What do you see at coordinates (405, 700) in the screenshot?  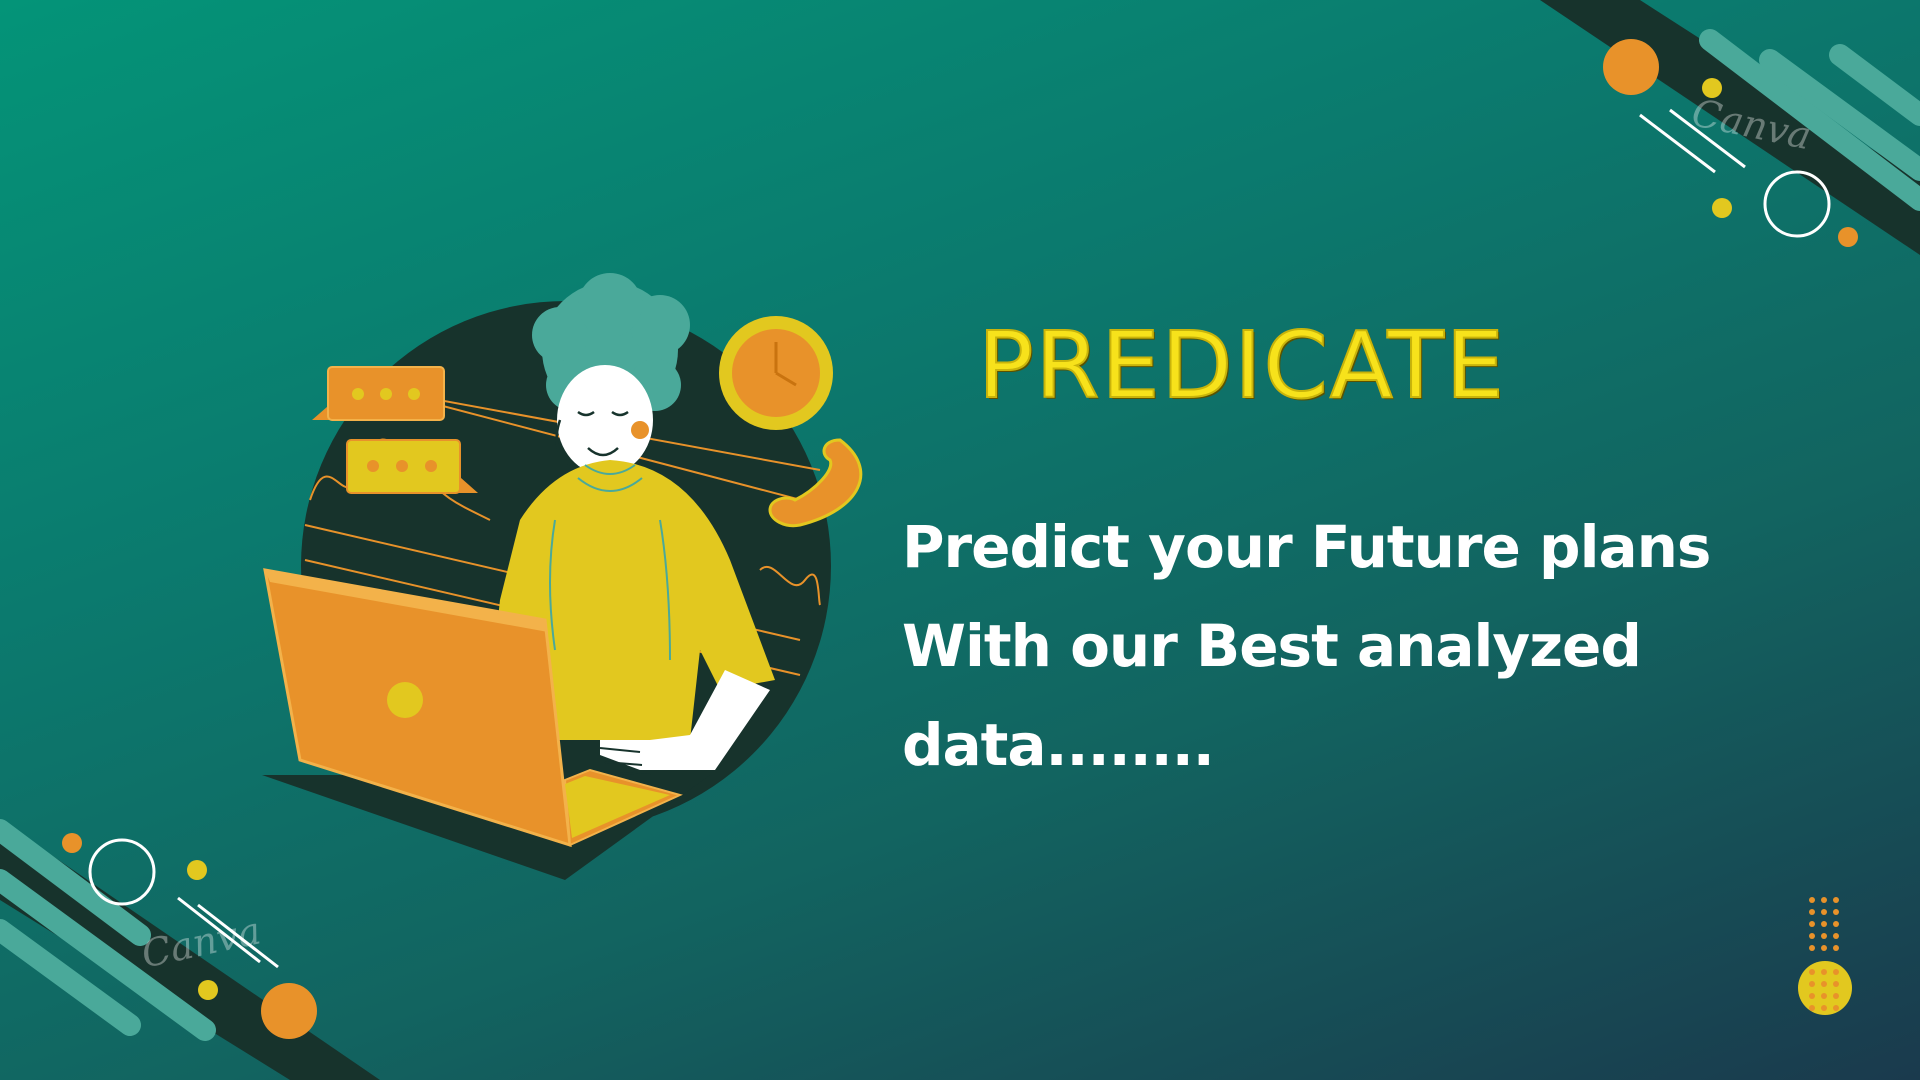 I see `laptop-logo` at bounding box center [405, 700].